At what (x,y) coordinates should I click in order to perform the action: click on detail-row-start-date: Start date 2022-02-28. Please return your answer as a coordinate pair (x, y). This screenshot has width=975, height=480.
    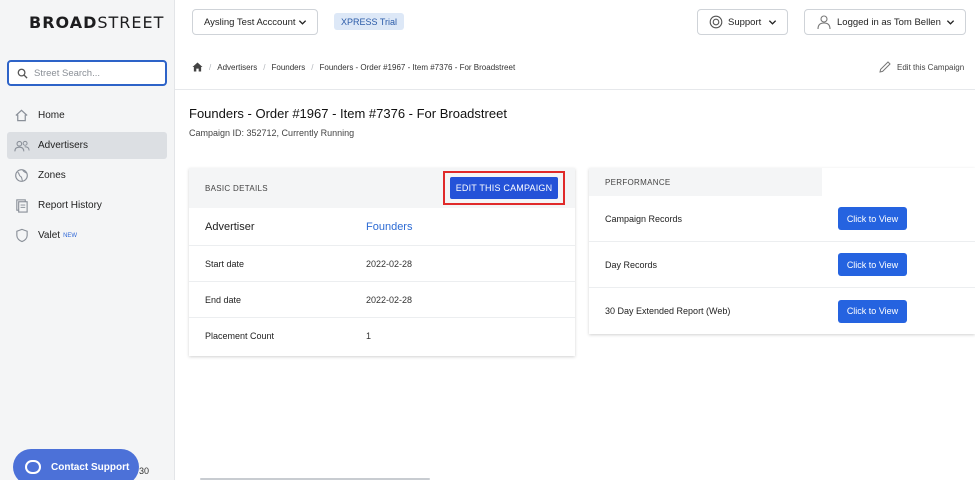
    Looking at the image, I should click on (382, 264).